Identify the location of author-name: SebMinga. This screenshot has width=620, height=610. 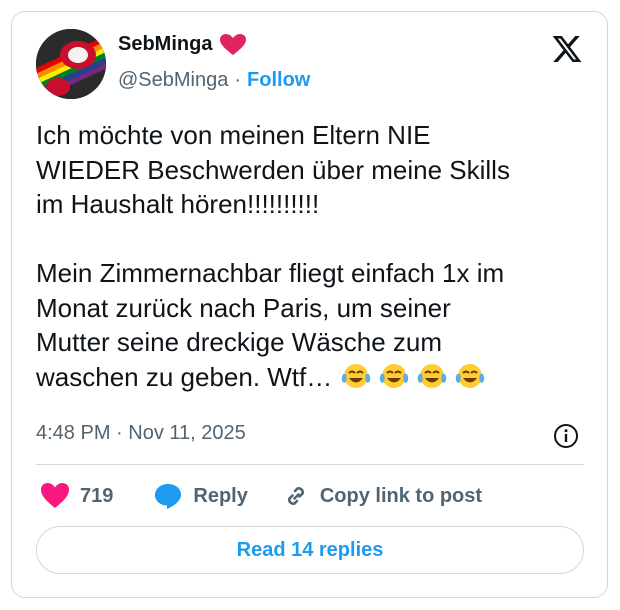
(165, 44).